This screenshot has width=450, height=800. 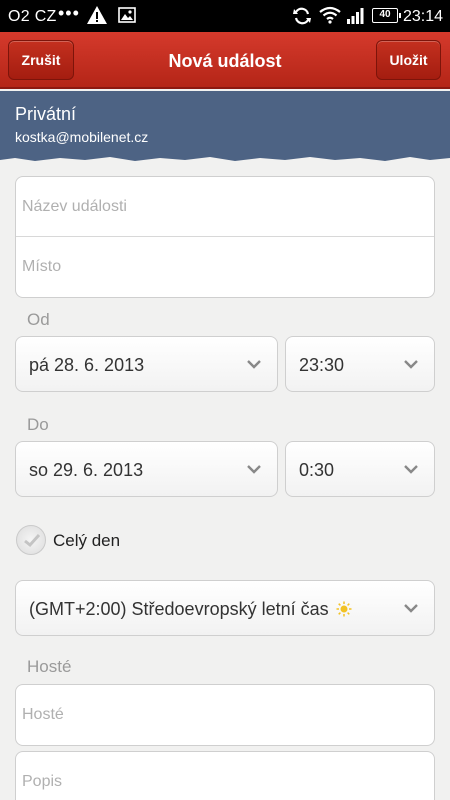 I want to click on description-group, so click(x=225, y=775).